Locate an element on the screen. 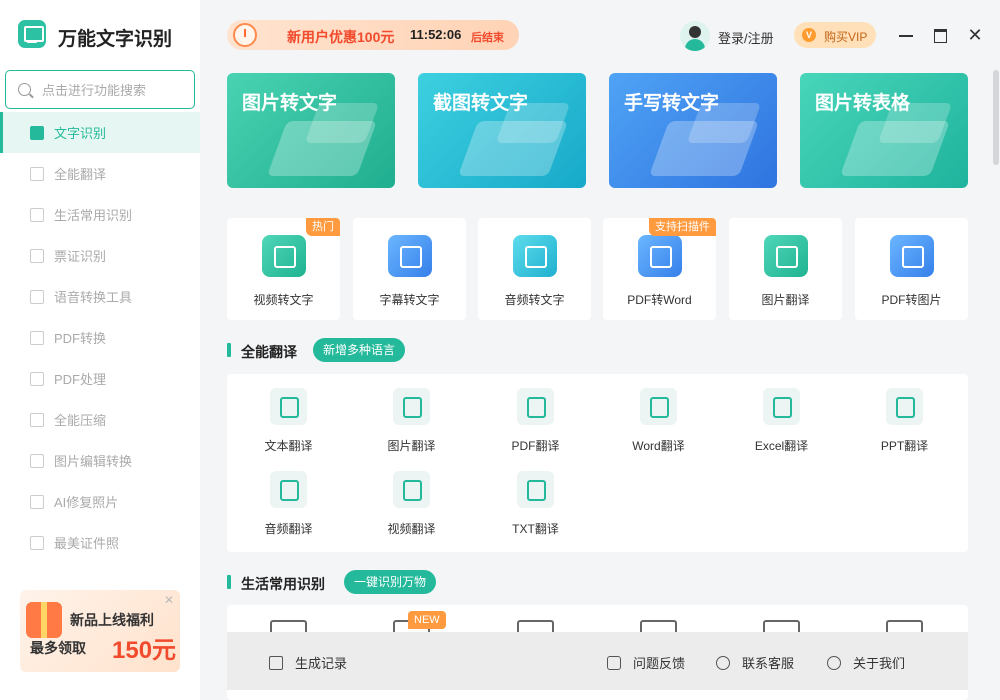  tool-image-translate: 图片翻译 is located at coordinates (785, 269).